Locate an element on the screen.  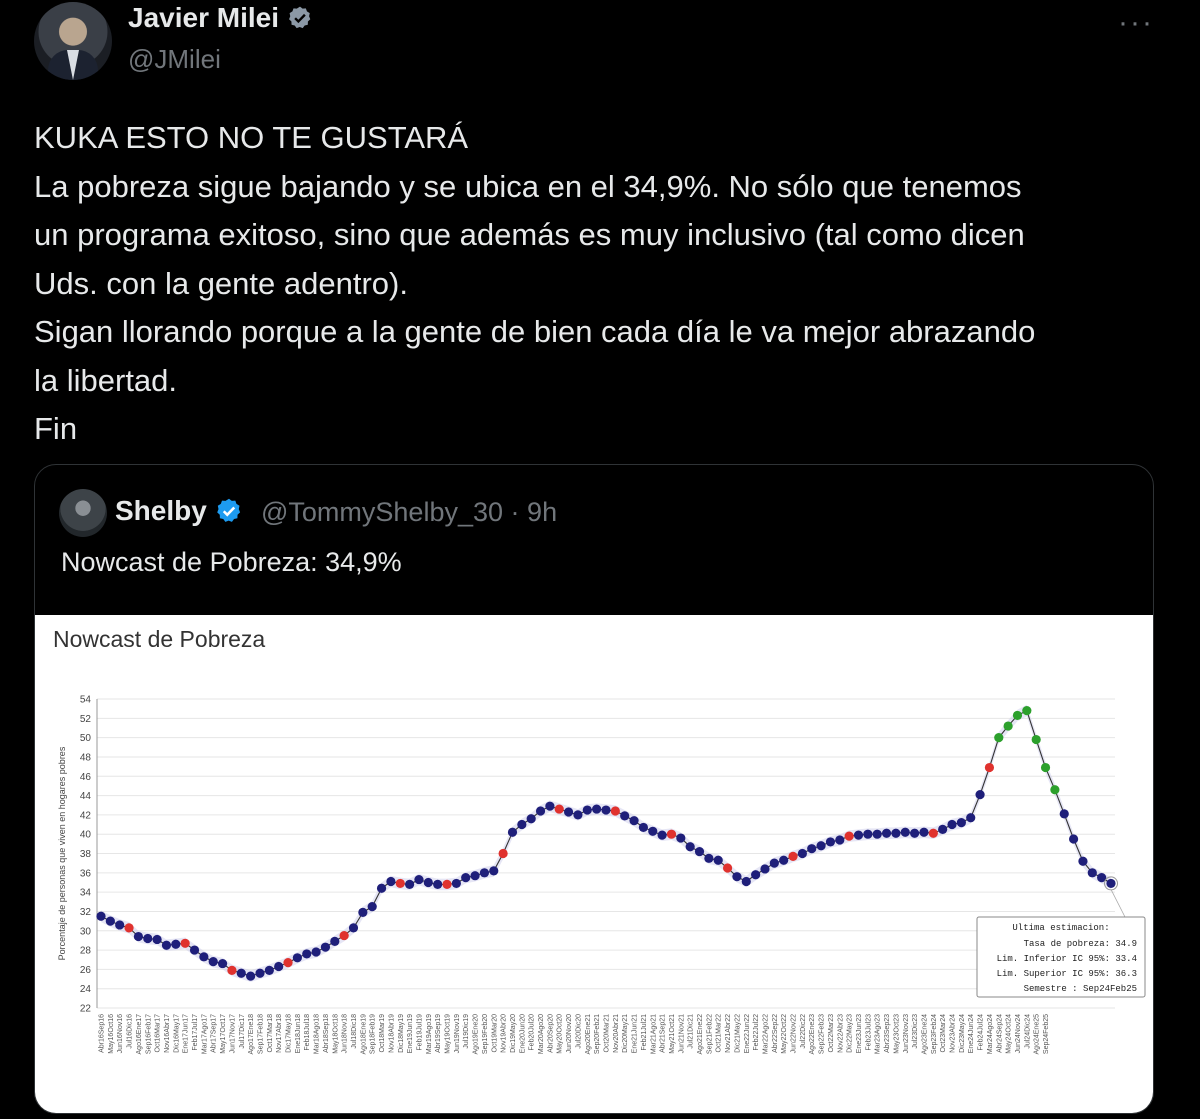
x-tick-label: Jul16Dic16 is located at coordinates (130, 1031).